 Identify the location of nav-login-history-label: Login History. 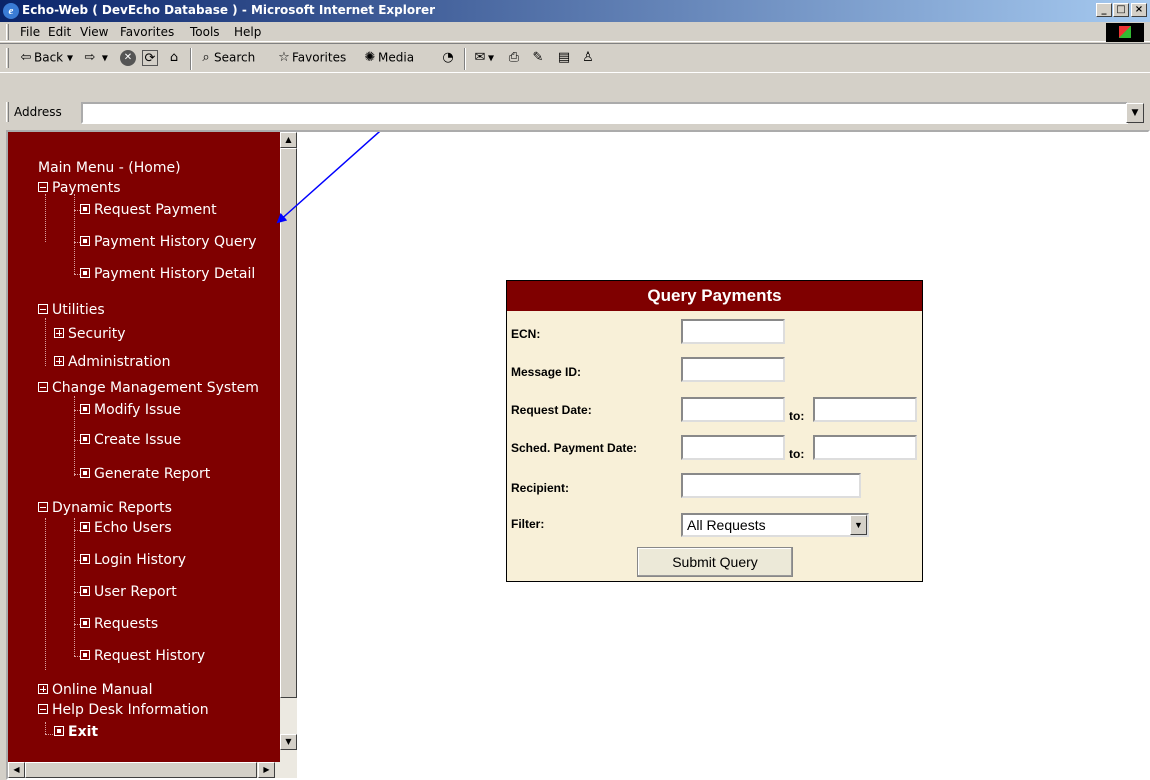
(140, 560).